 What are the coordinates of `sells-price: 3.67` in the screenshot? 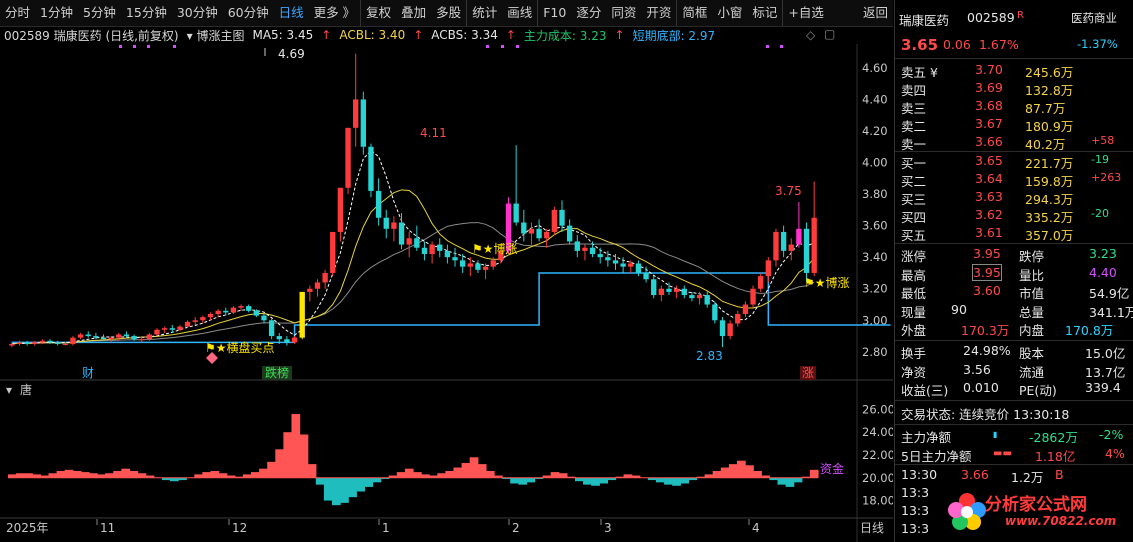 It's located at (989, 123).